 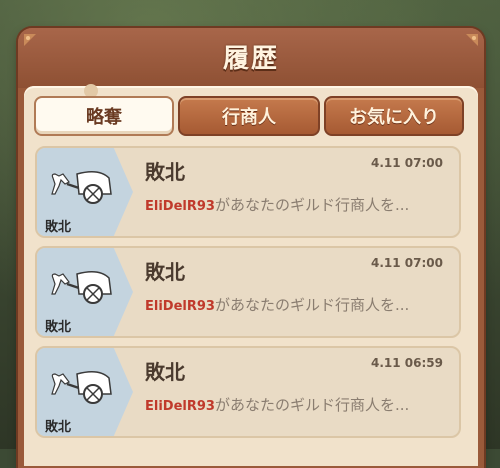 What do you see at coordinates (407, 363) in the screenshot?
I see `record-time: 4.11 06:59` at bounding box center [407, 363].